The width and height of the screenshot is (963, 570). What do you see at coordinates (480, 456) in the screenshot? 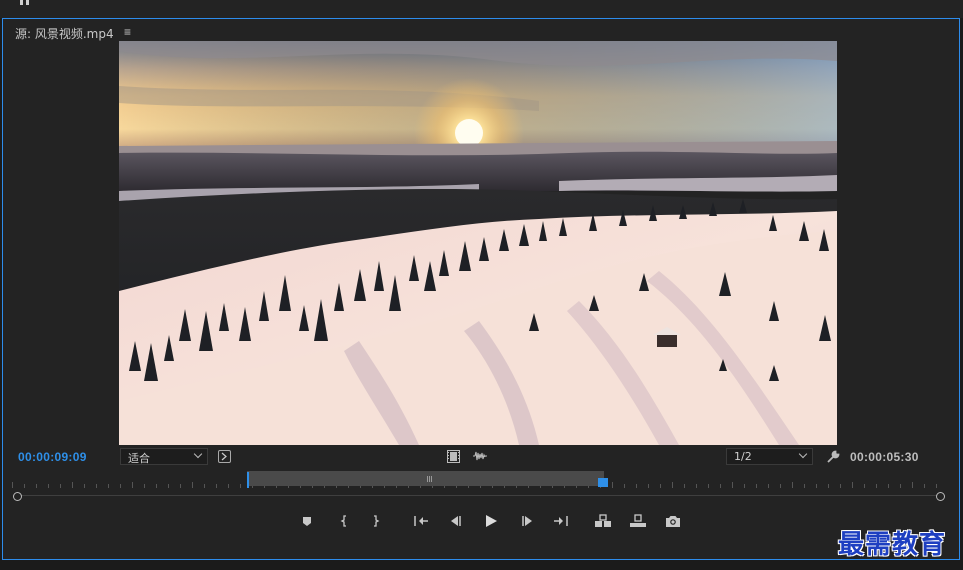
I see `audio-waveform-icon` at bounding box center [480, 456].